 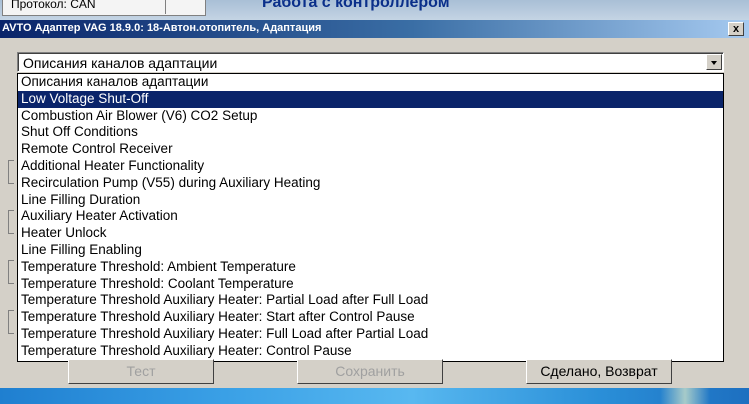 I want to click on protocol-label: Протокол: CAN, so click(x=53, y=5).